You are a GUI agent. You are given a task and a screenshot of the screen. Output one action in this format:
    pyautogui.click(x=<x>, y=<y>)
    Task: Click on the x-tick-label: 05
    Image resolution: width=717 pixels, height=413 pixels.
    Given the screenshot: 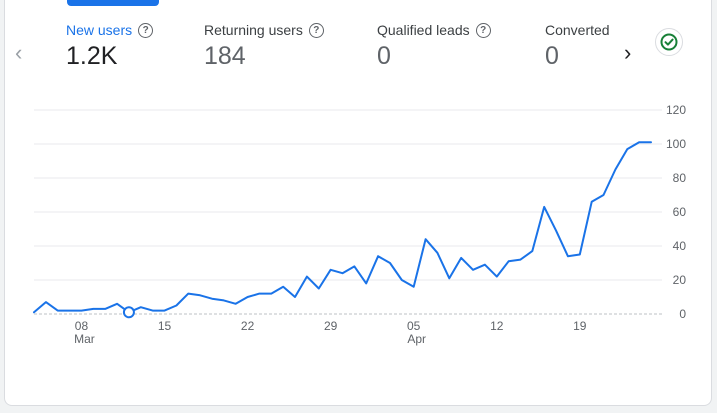 What is the action you would take?
    pyautogui.click(x=414, y=326)
    